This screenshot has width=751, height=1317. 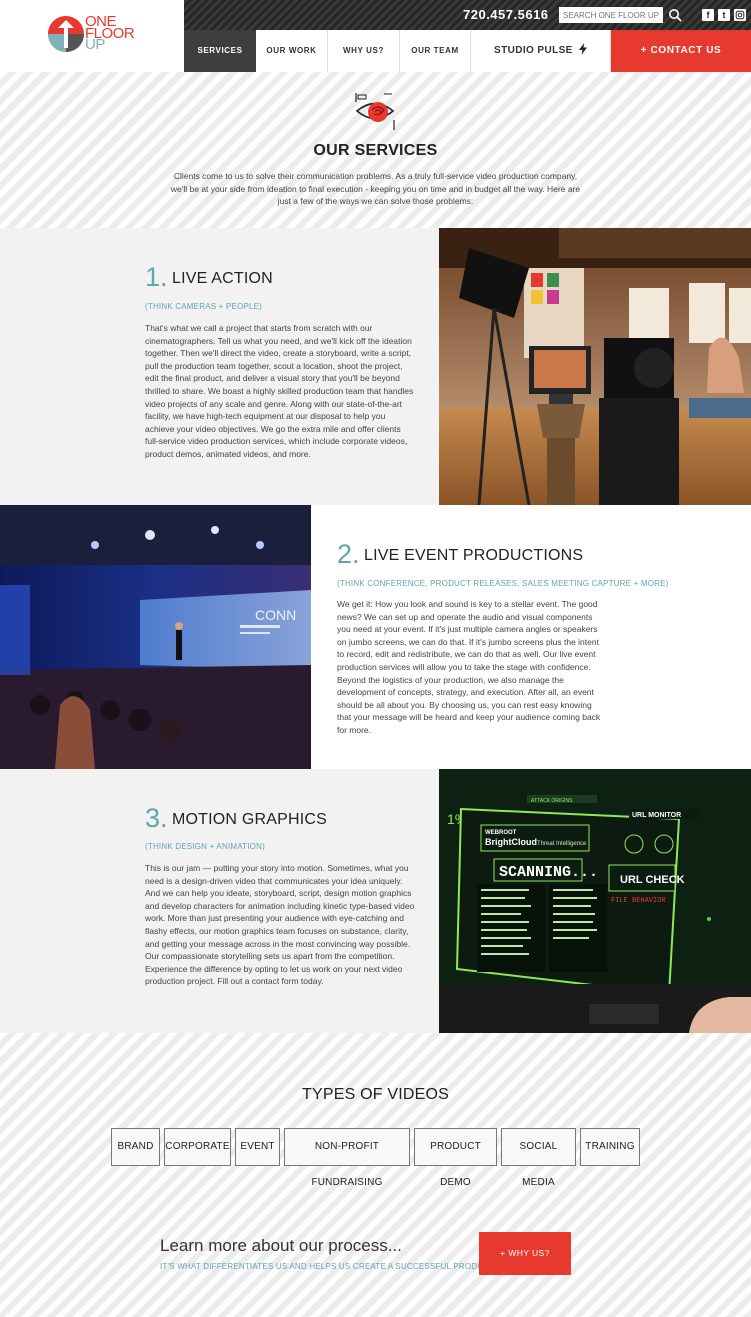 What do you see at coordinates (708, 15) in the screenshot?
I see `facebook-icon: f` at bounding box center [708, 15].